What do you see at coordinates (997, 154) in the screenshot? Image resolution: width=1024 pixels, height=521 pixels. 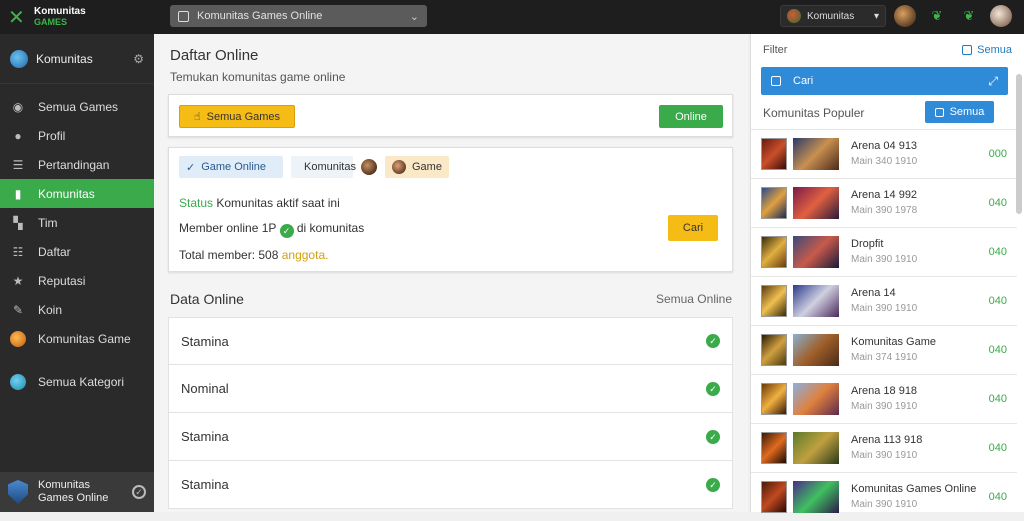 I see `item-value: 000` at bounding box center [997, 154].